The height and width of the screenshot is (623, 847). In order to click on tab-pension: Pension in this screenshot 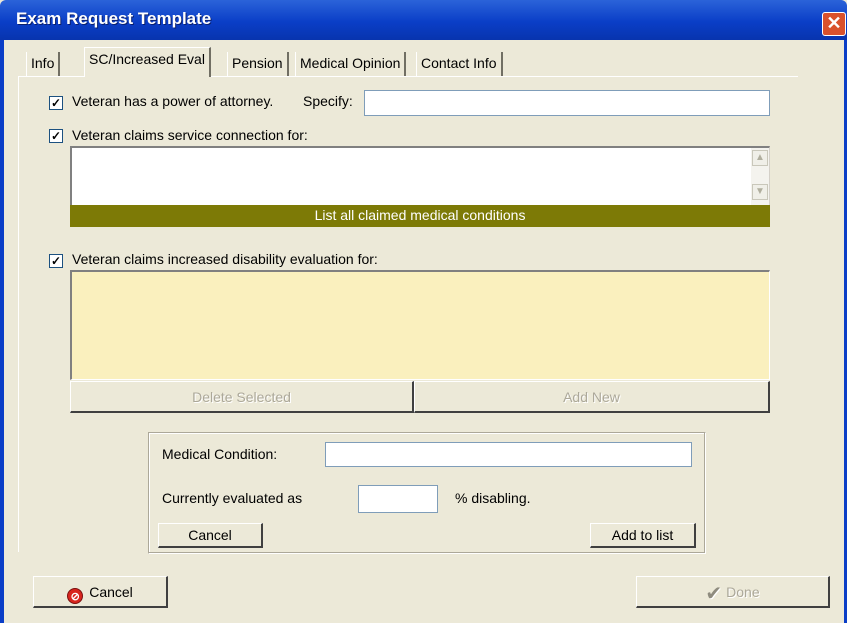, I will do `click(258, 64)`.